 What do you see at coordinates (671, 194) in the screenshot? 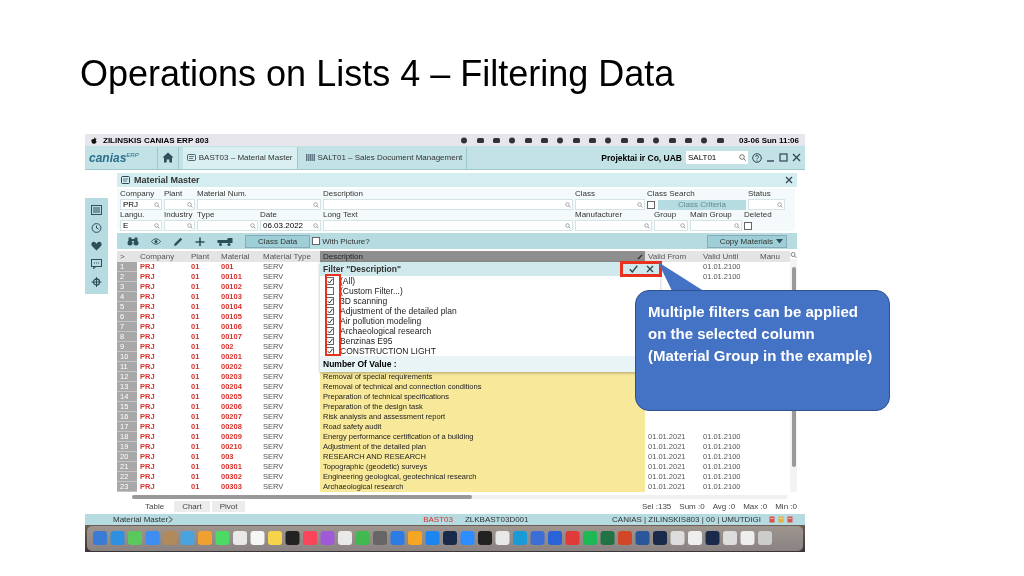
I see `field-label: Class Search` at bounding box center [671, 194].